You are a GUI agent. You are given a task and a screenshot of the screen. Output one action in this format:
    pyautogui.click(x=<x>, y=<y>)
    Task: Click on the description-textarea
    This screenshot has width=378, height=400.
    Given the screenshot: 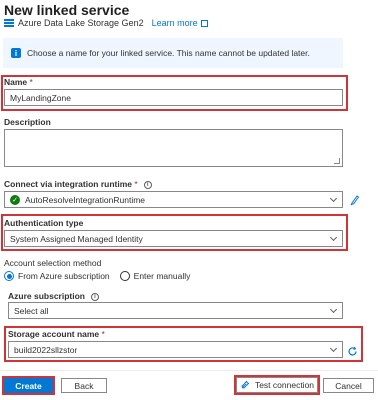 What is the action you would take?
    pyautogui.click(x=173, y=148)
    